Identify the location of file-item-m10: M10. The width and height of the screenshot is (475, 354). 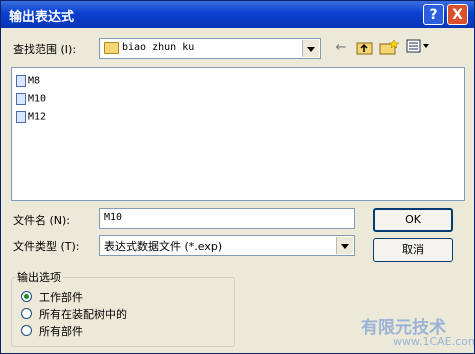
(31, 100).